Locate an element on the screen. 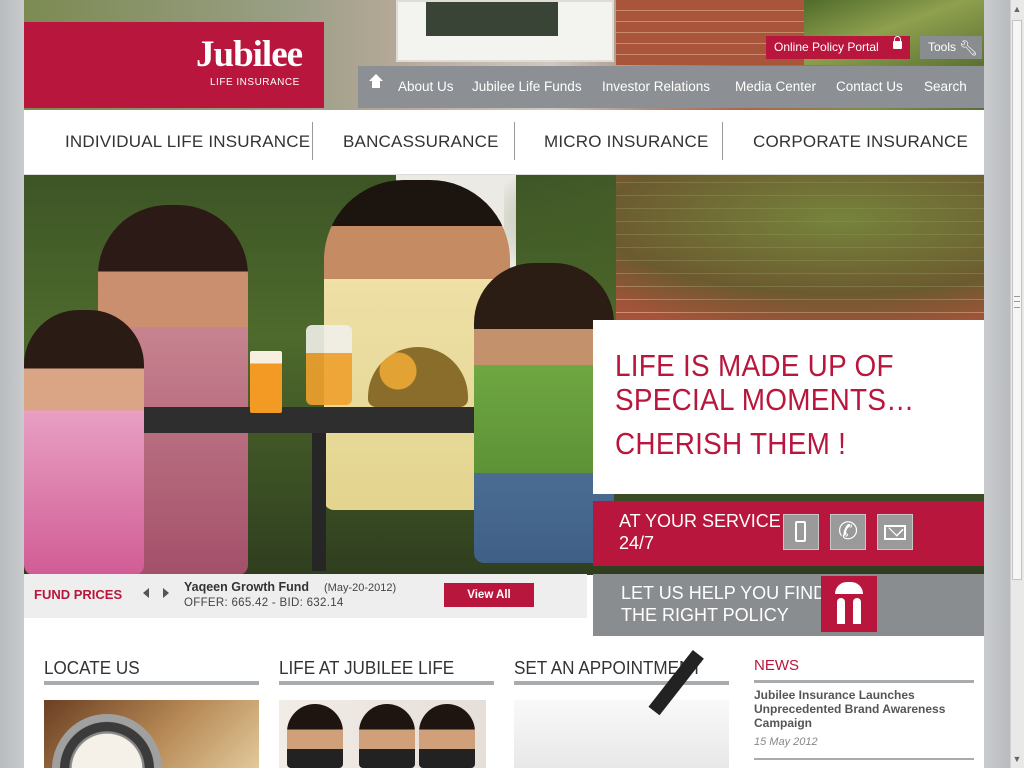 Image resolution: width=1024 pixels, height=768 pixels. view-all-button: View All is located at coordinates (489, 595).